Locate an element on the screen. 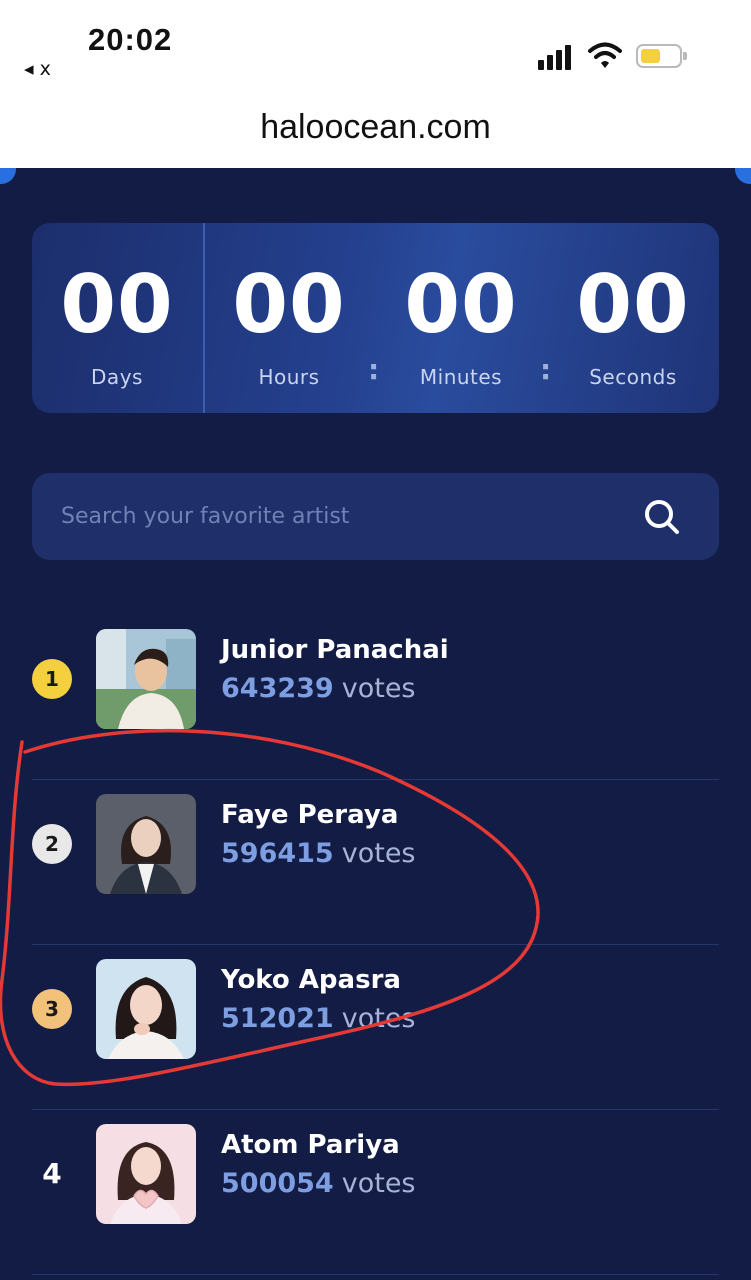  rank-number: 4 is located at coordinates (52, 1173).